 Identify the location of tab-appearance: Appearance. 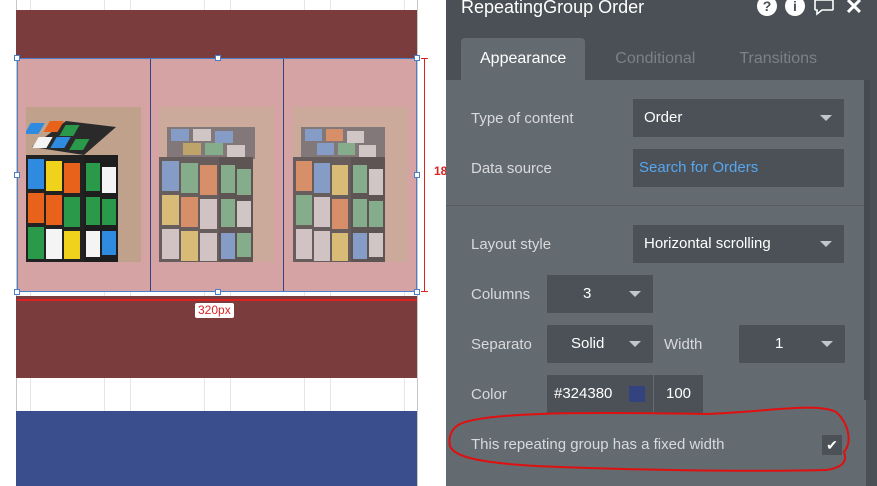
(523, 59).